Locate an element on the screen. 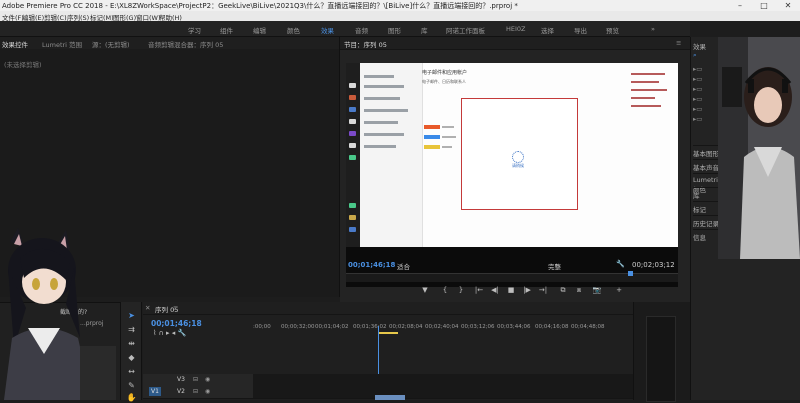 This screenshot has width=800, height=403. workspace-assembly: 组件 is located at coordinates (226, 30).